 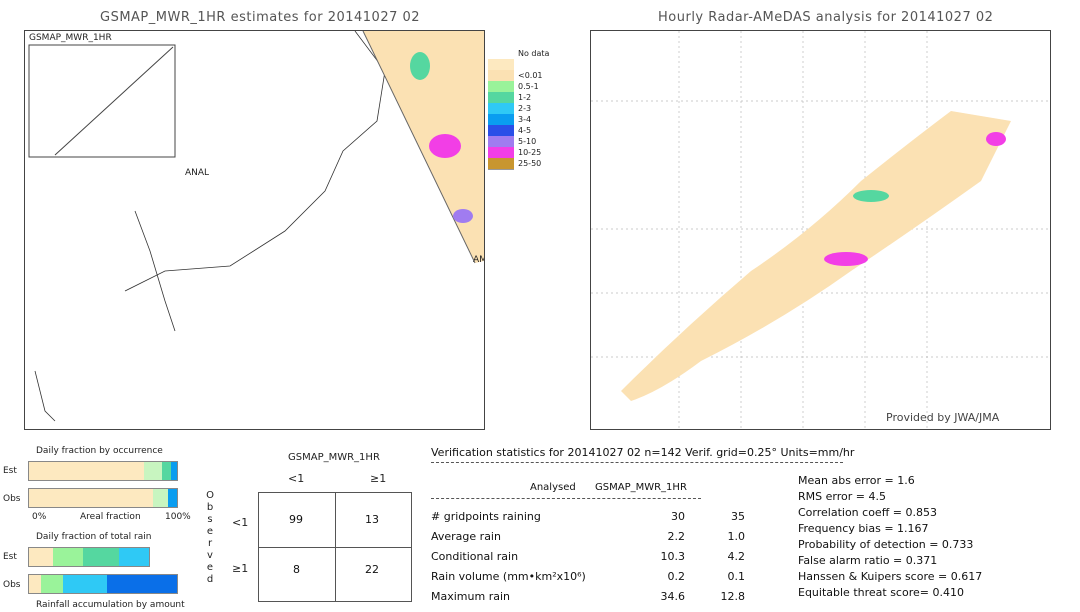 I want to click on legend-label: 4-5, so click(x=525, y=130).